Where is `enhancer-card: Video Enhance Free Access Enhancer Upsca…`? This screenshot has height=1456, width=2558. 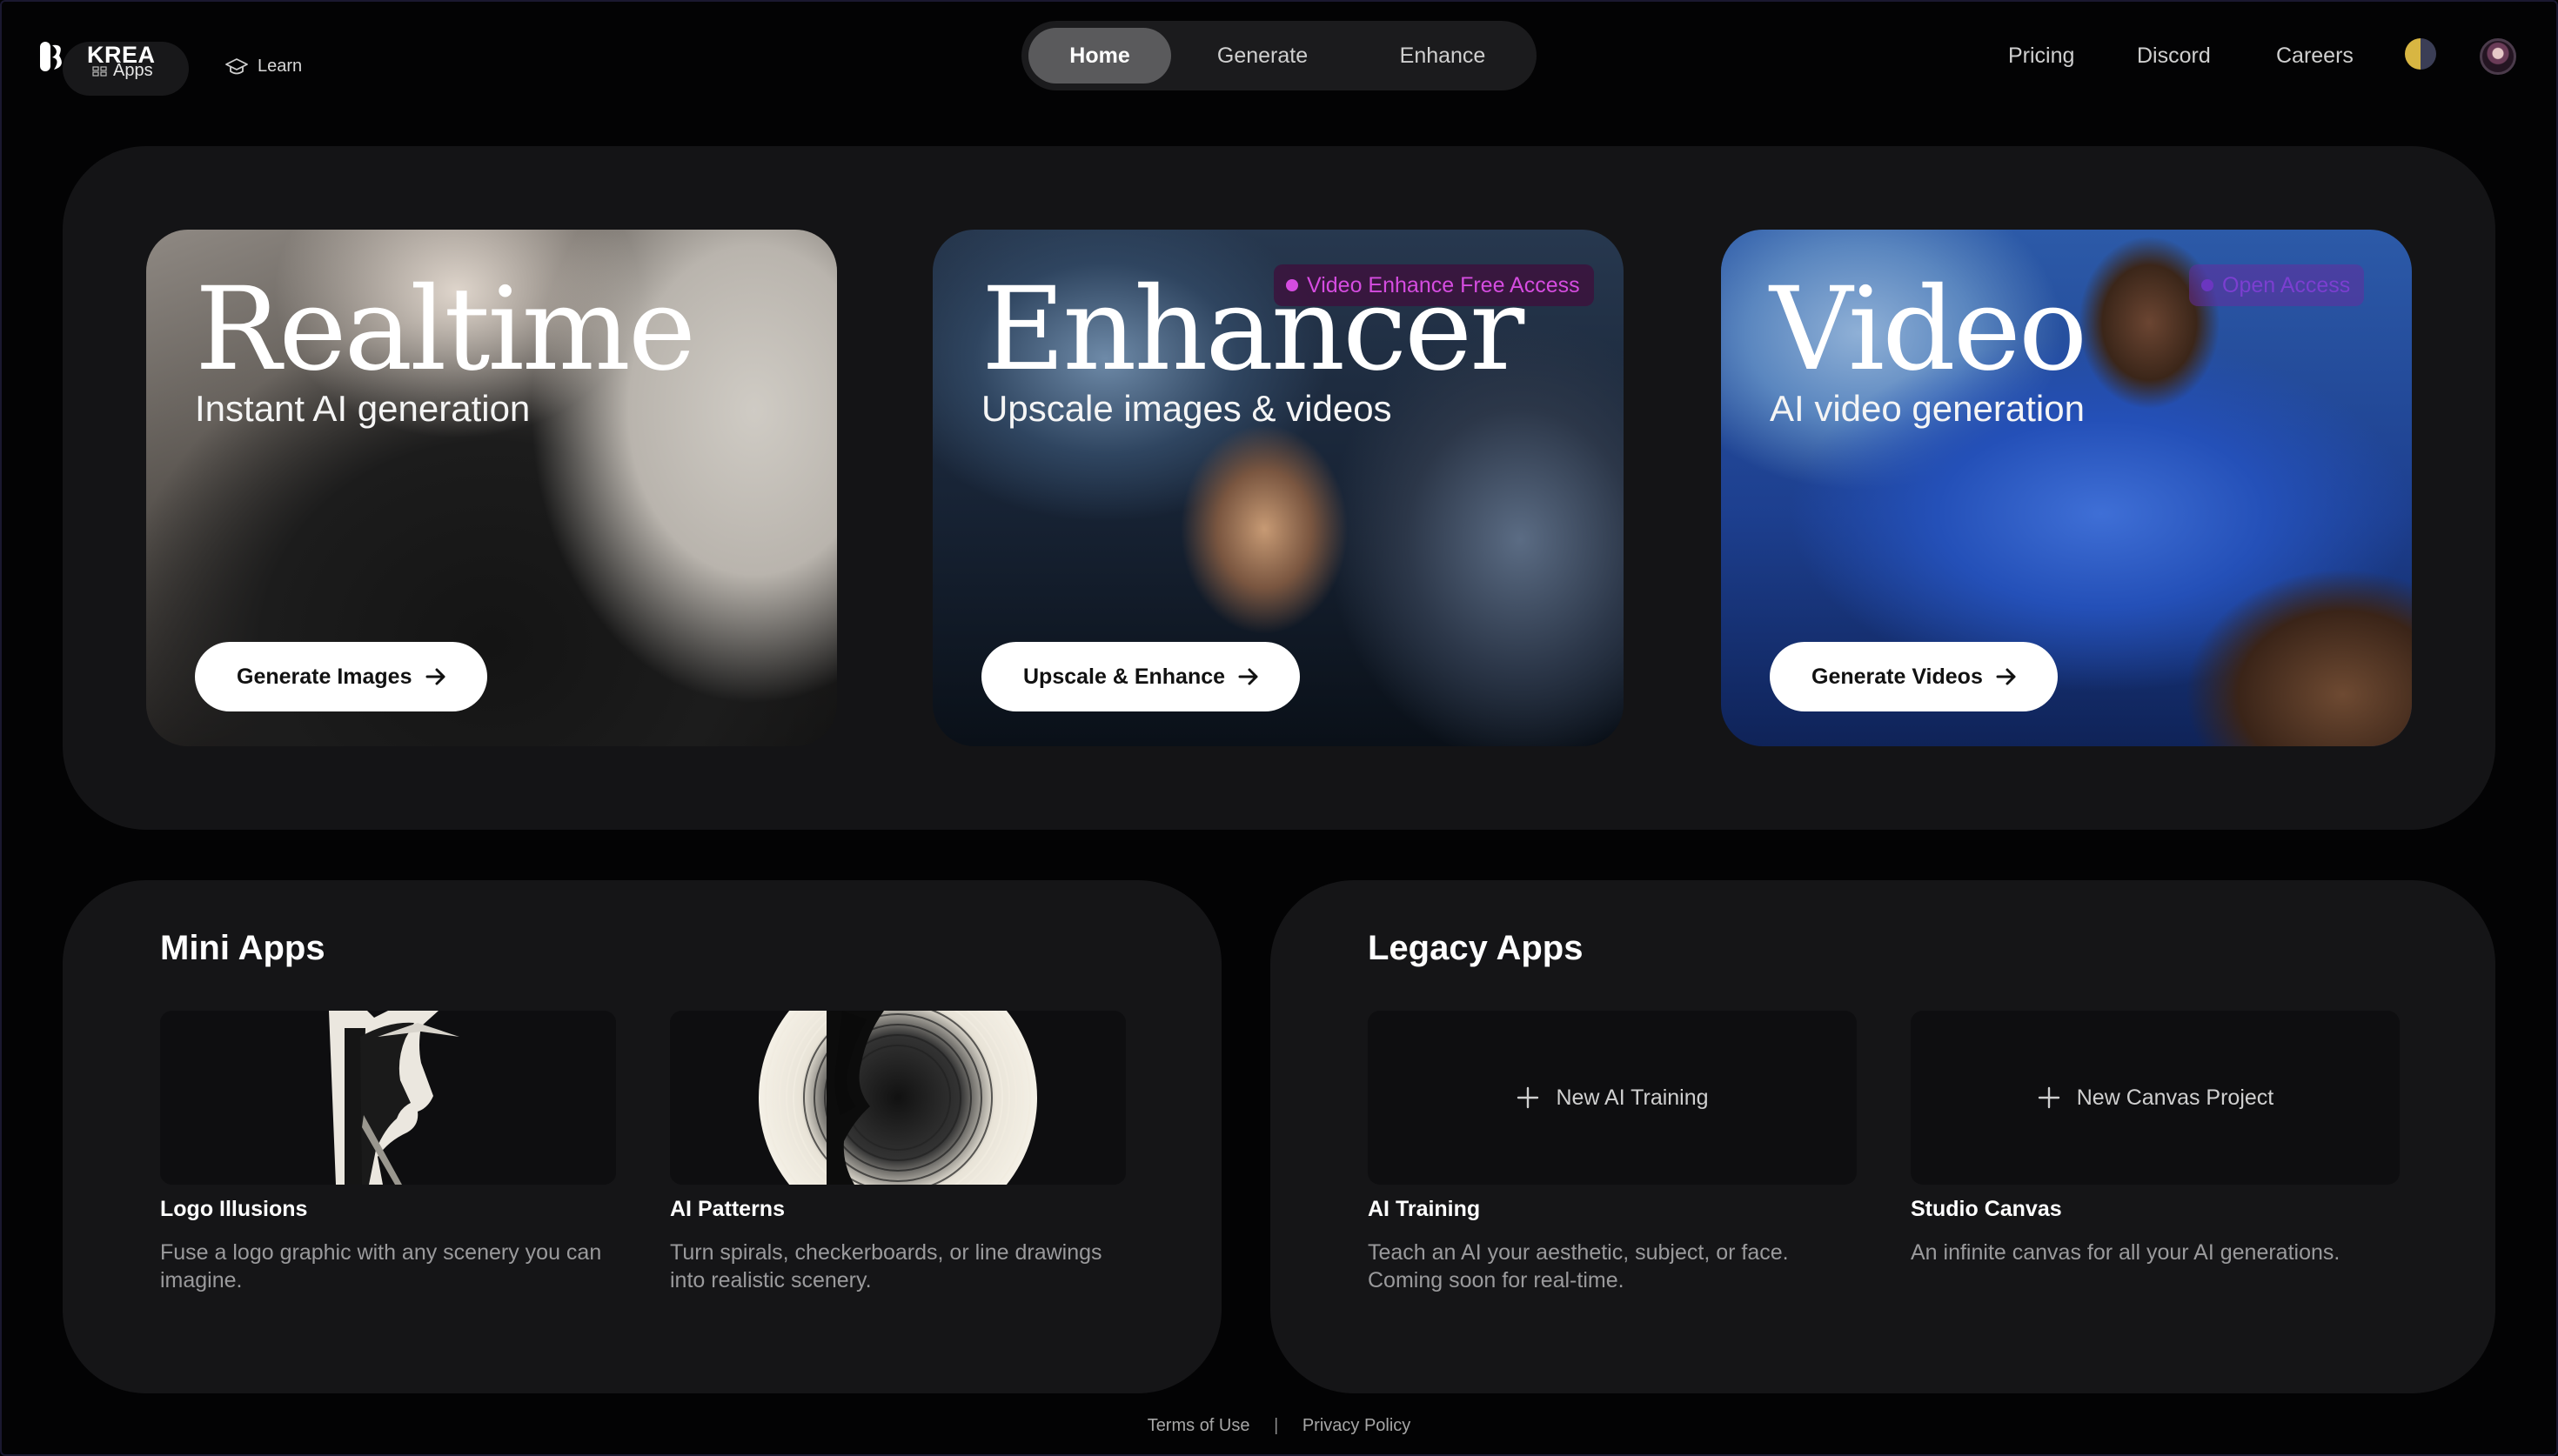
enhancer-card: Video Enhance Free Access Enhancer Upsca… is located at coordinates (1278, 488).